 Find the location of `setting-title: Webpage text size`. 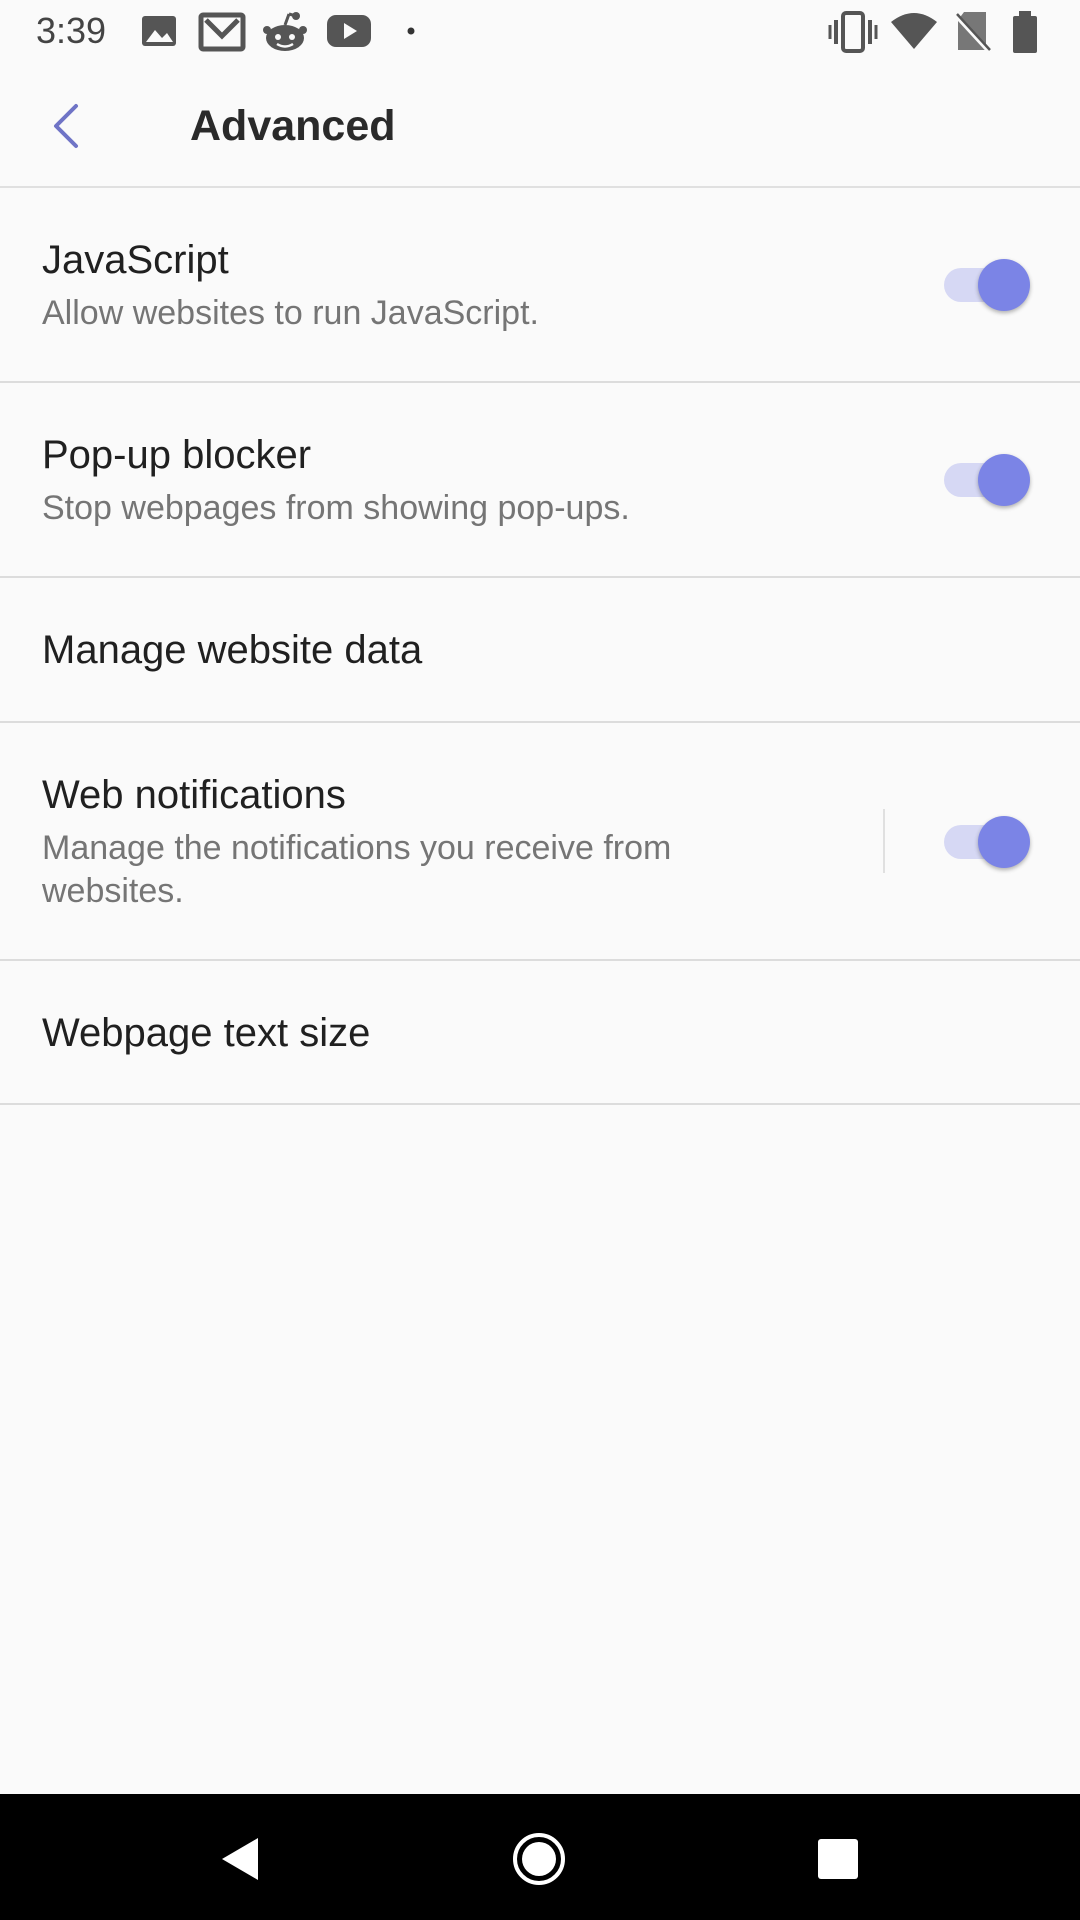

setting-title: Webpage text size is located at coordinates (206, 1033).